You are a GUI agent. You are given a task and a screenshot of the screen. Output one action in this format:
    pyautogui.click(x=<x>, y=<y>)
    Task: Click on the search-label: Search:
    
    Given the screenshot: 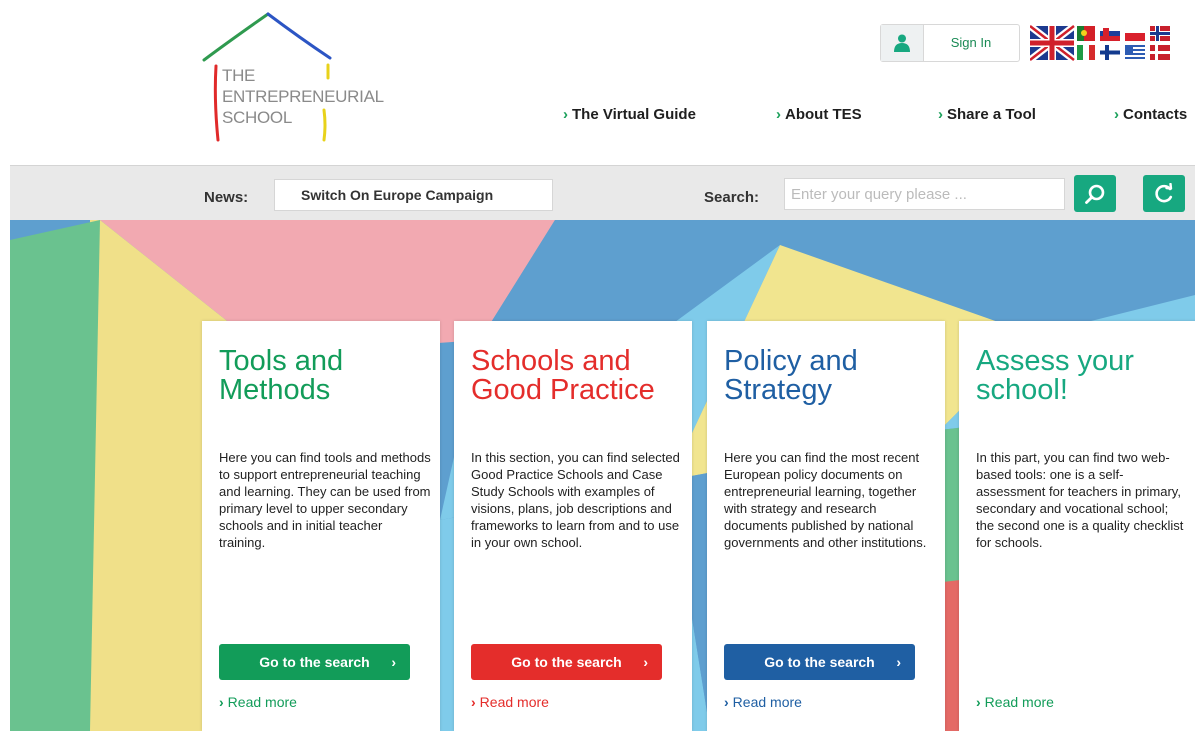 What is the action you would take?
    pyautogui.click(x=732, y=197)
    